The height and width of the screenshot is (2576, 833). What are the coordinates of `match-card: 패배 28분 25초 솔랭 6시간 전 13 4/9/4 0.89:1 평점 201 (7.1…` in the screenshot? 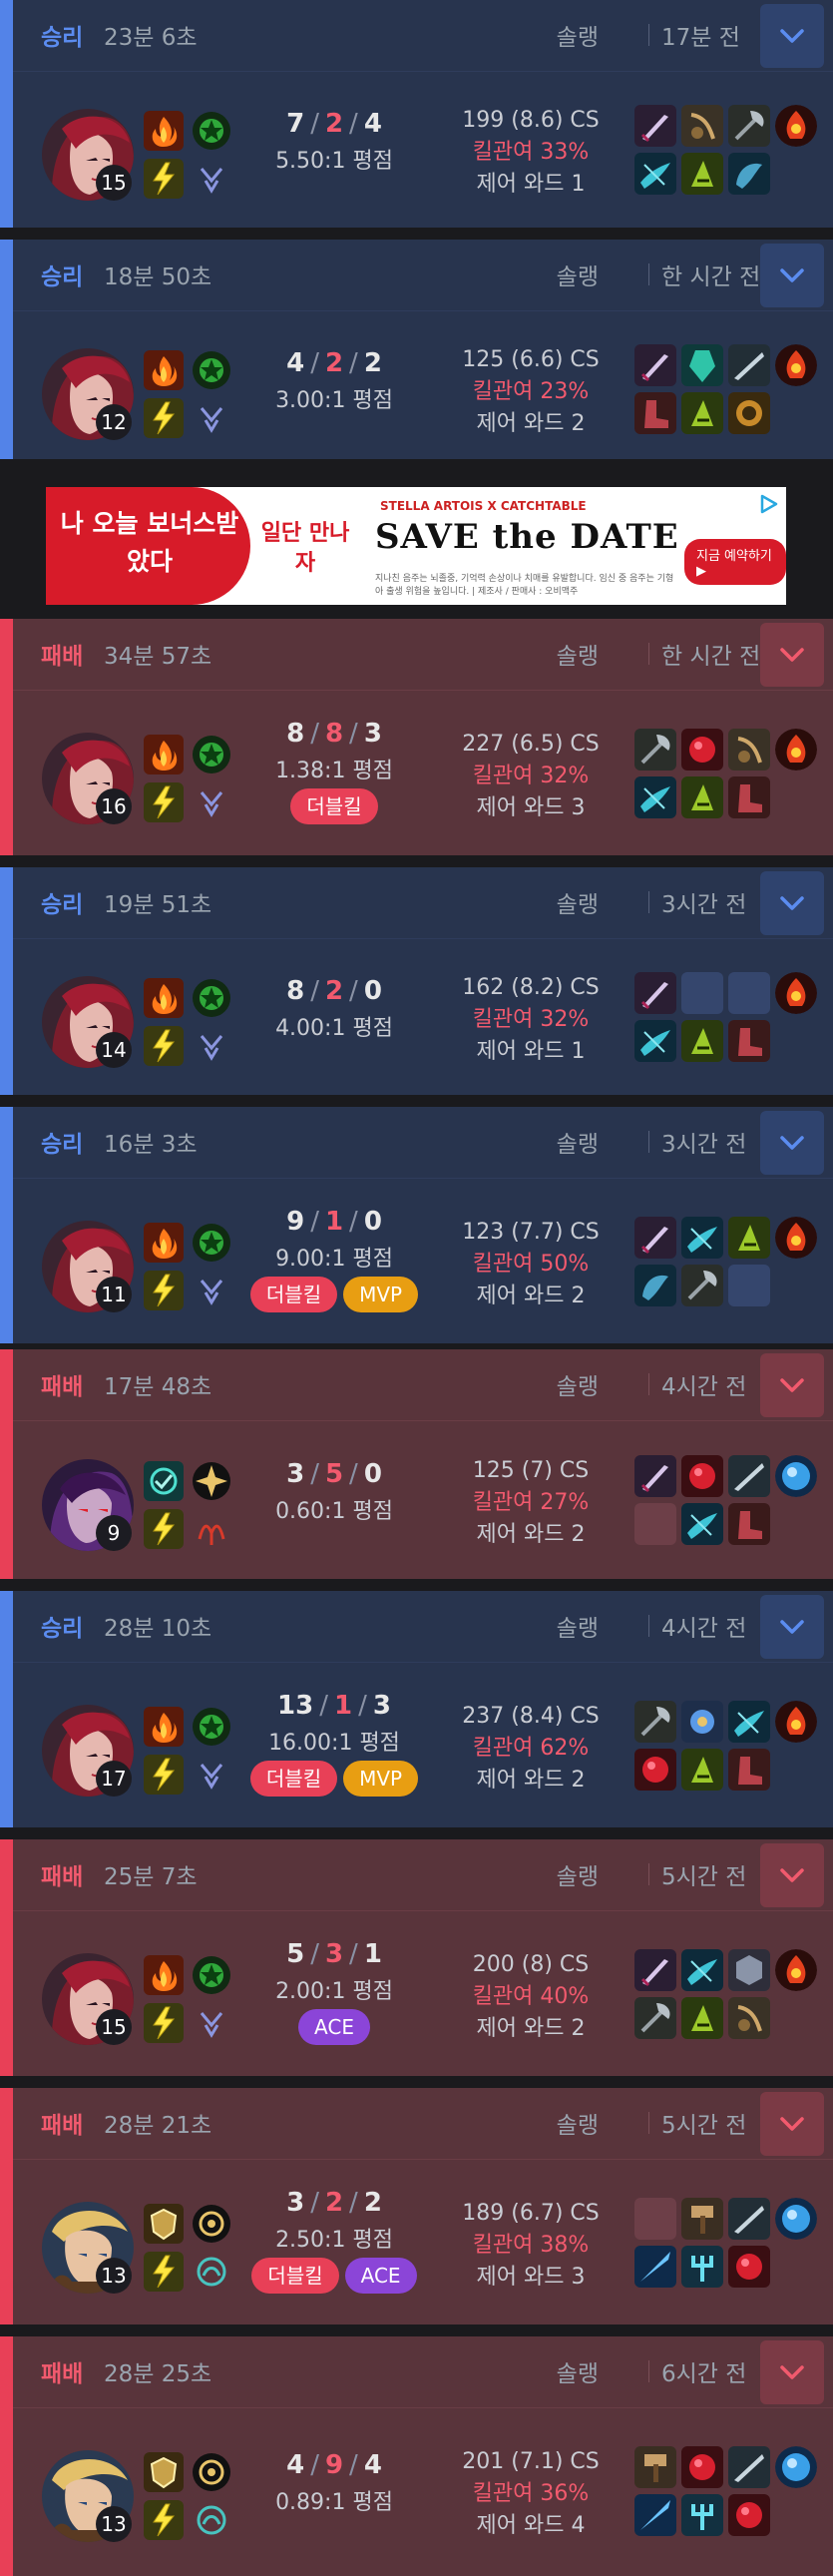 It's located at (416, 2456).